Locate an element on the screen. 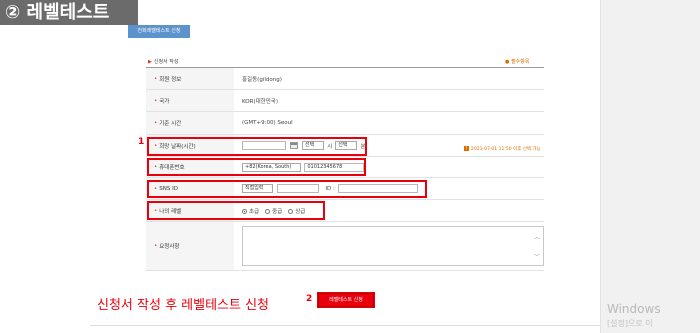 The image size is (700, 333). right-side-panel: Windows [설정]으로 이 is located at coordinates (650, 166).